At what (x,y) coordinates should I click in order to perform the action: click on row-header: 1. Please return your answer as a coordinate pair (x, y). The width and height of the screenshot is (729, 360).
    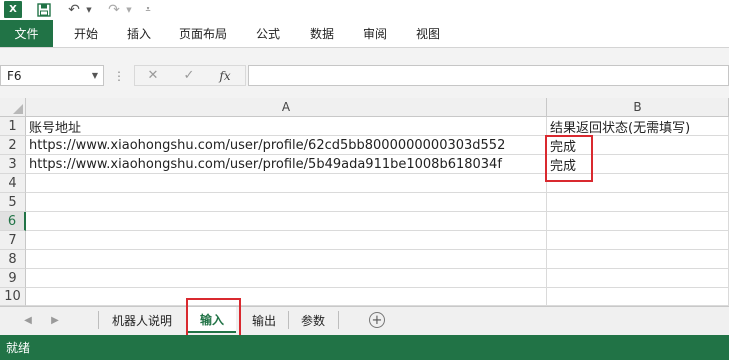
    Looking at the image, I should click on (13, 126).